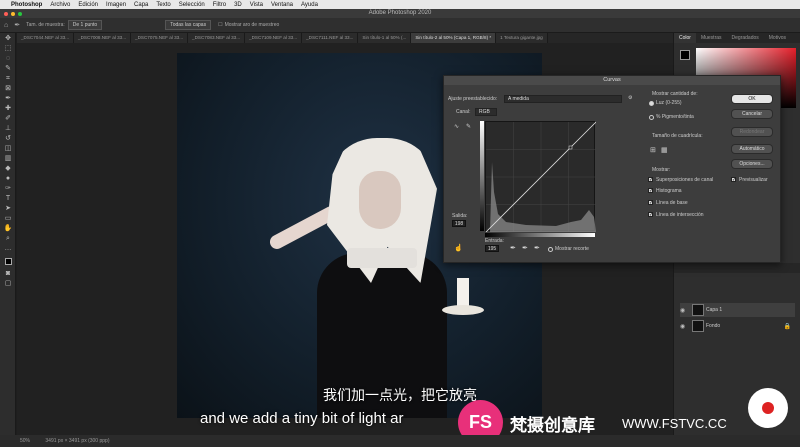  Describe the element at coordinates (188, 25) in the screenshot. I see `sample-select: Todas las capas` at that location.